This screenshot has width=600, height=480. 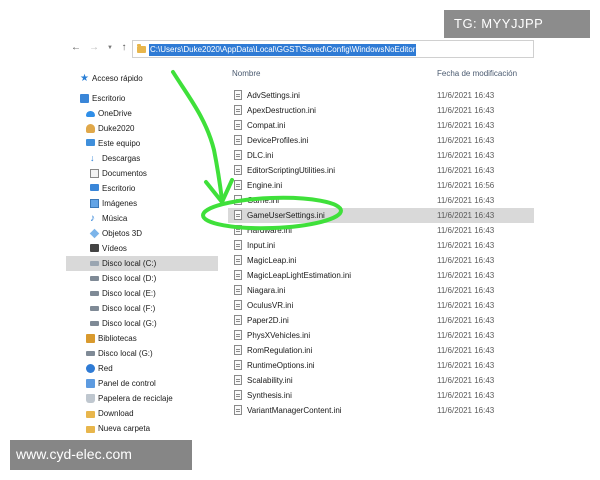 What do you see at coordinates (142, 428) in the screenshot?
I see `nav-item: Nueva carpeta` at bounding box center [142, 428].